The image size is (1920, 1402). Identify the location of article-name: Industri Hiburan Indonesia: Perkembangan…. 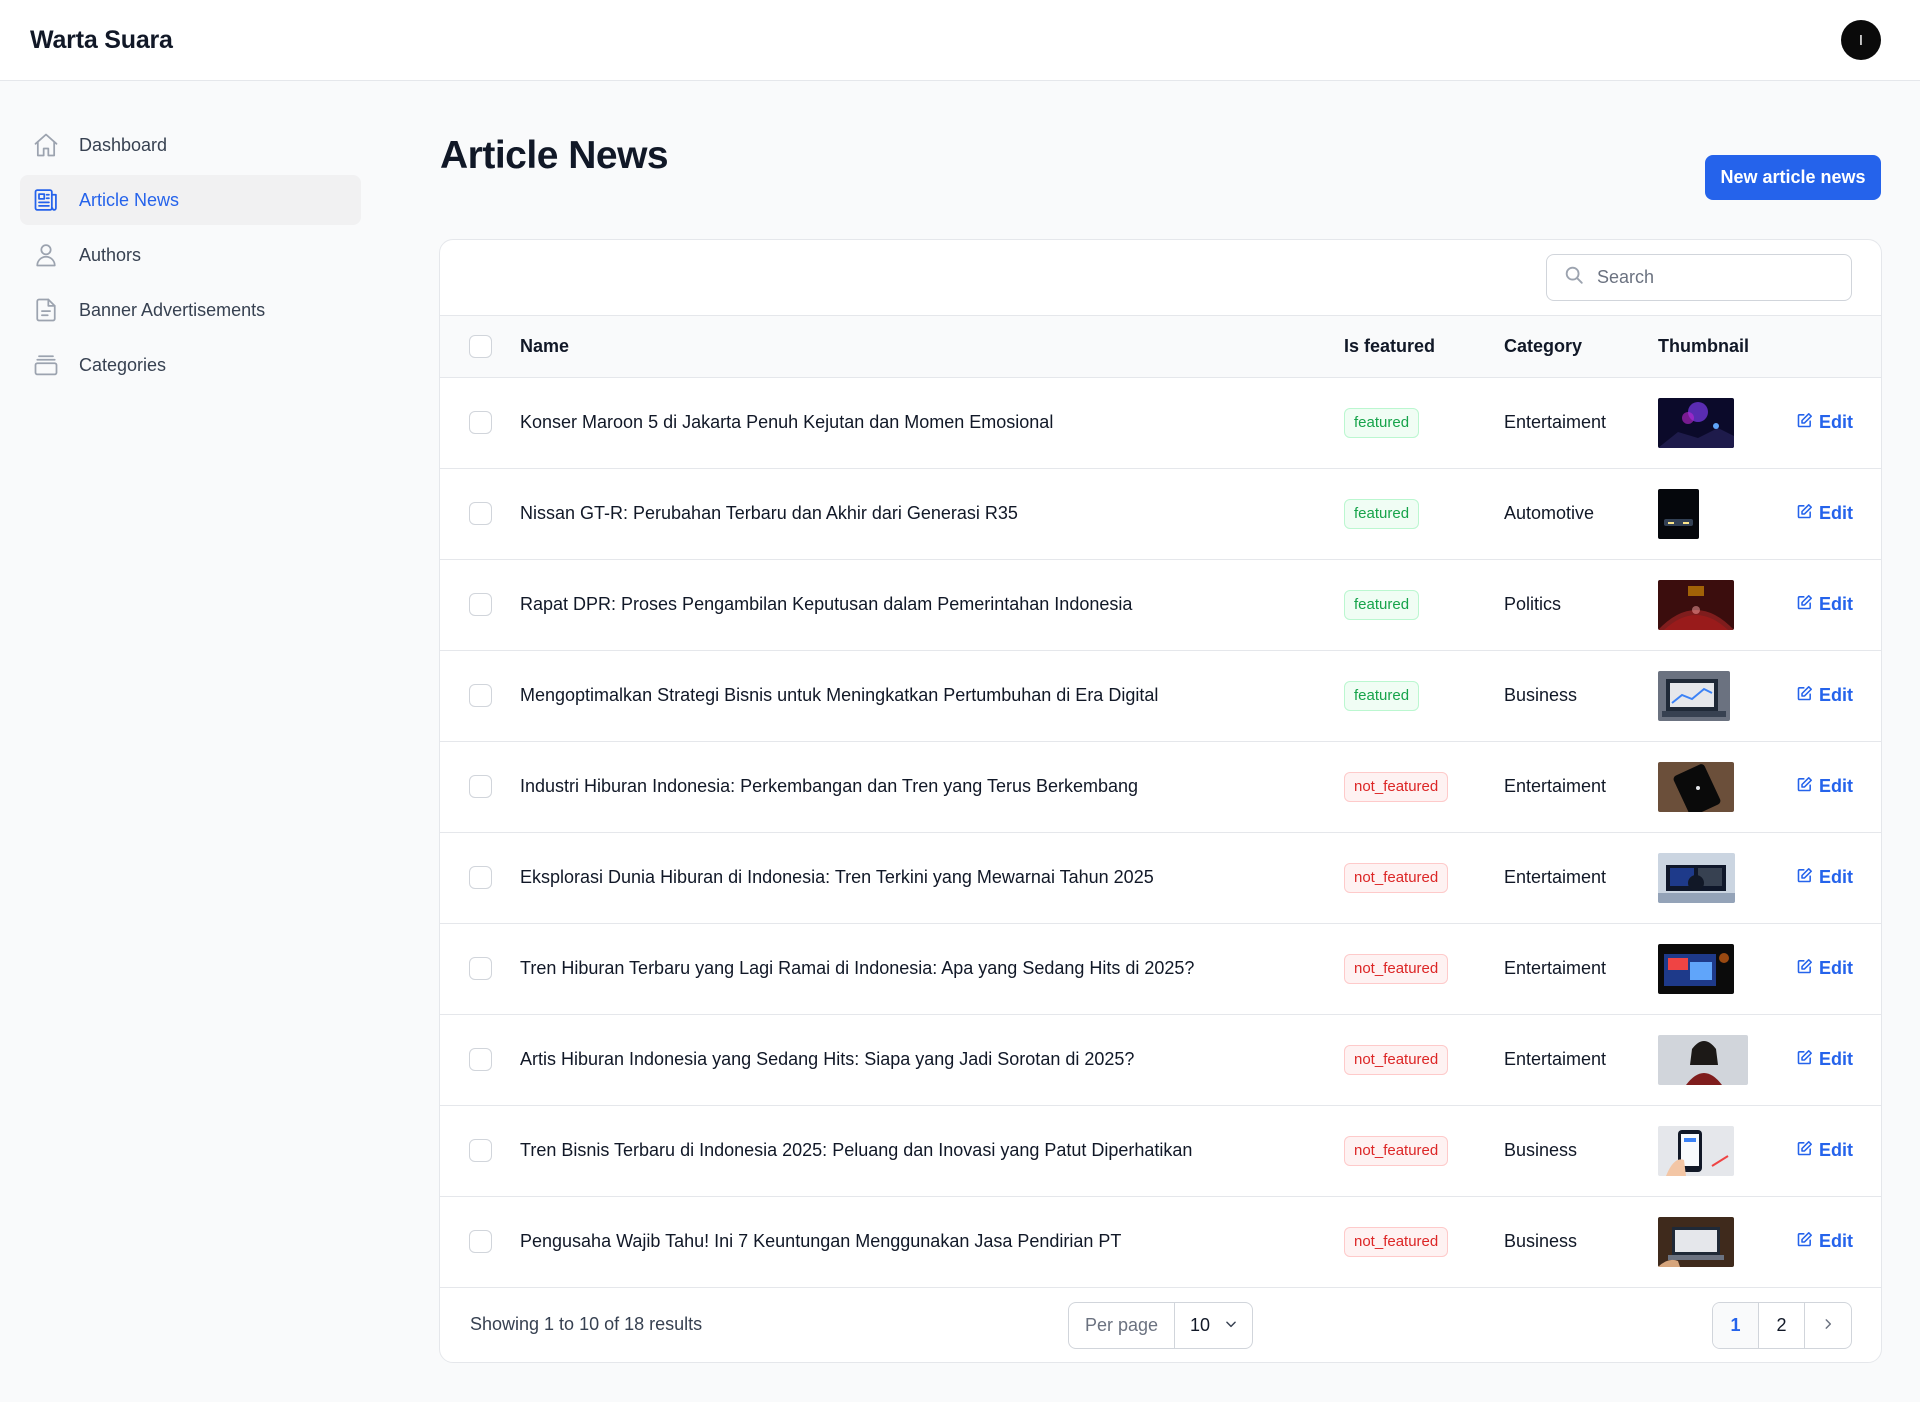
(829, 786).